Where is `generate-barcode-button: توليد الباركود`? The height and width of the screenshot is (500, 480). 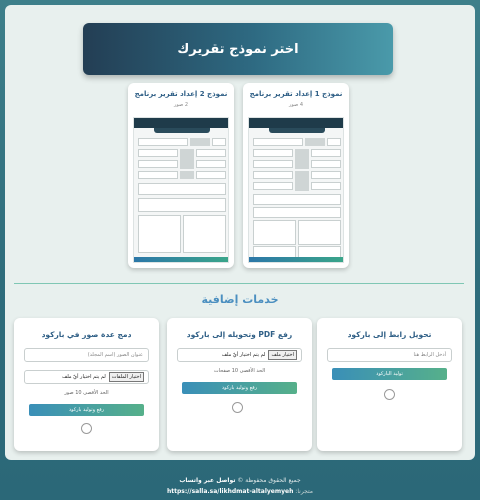 generate-barcode-button: توليد الباركود is located at coordinates (389, 374).